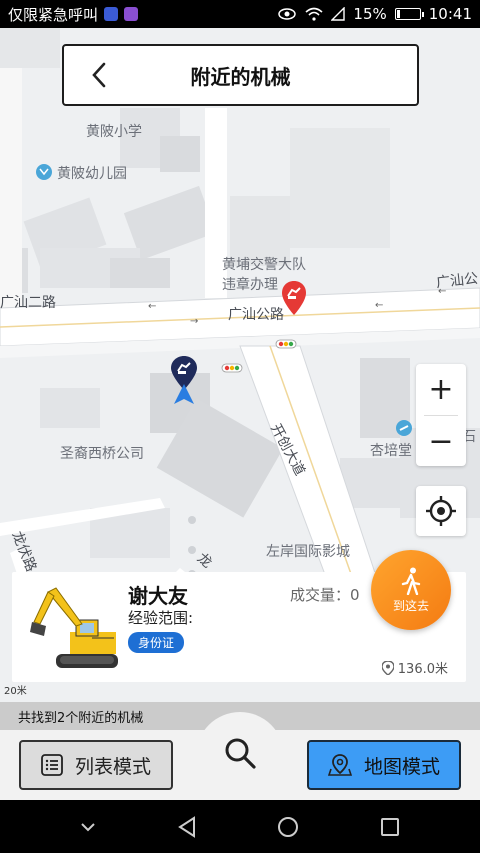 The image size is (480, 853). I want to click on map-scale: 20米, so click(15, 691).